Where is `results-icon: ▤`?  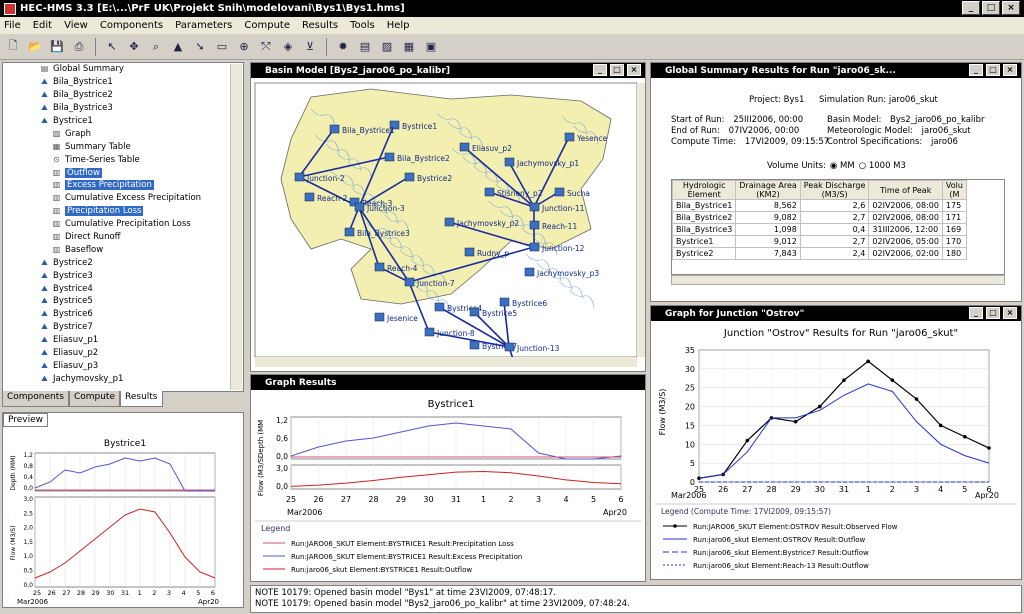
results-icon: ▤ is located at coordinates (365, 47).